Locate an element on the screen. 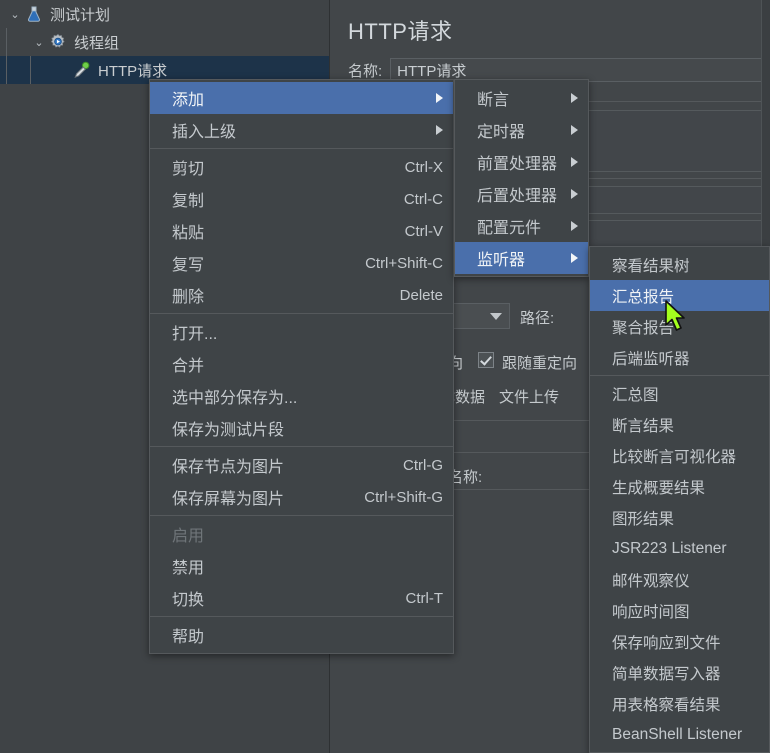 The width and height of the screenshot is (770, 753). menu-item-label: 剪切 is located at coordinates (188, 169).